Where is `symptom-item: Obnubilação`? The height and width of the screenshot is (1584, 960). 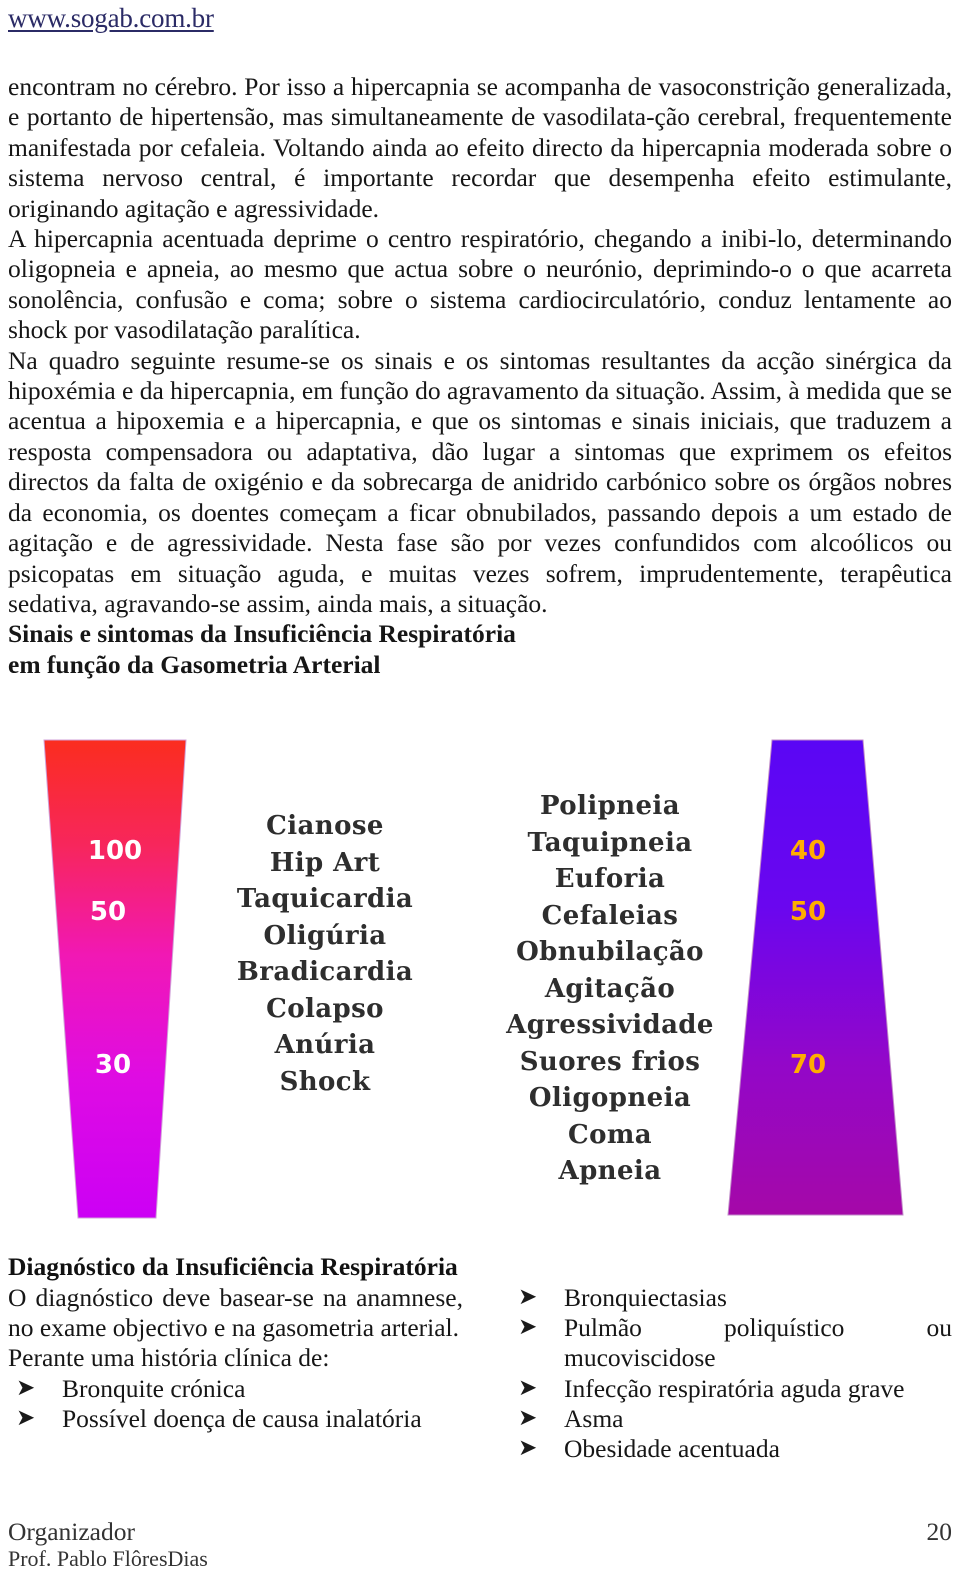
symptom-item: Obnubilação is located at coordinates (610, 952).